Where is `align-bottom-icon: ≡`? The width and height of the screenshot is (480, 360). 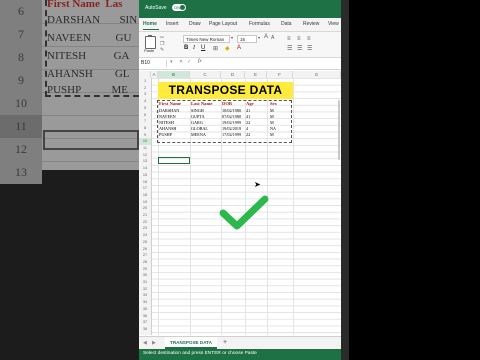
align-bottom-icon: ≡ is located at coordinates (309, 39).